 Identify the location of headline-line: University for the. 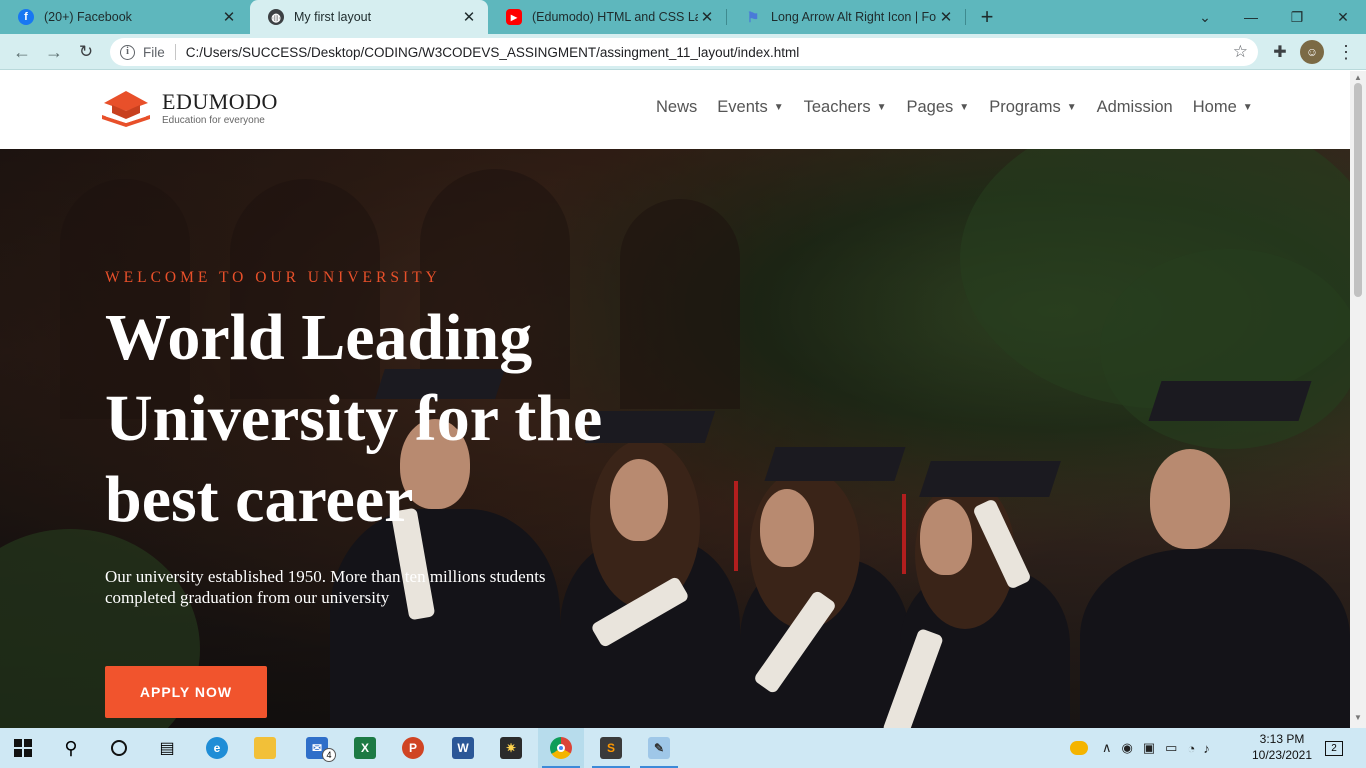
(354, 418).